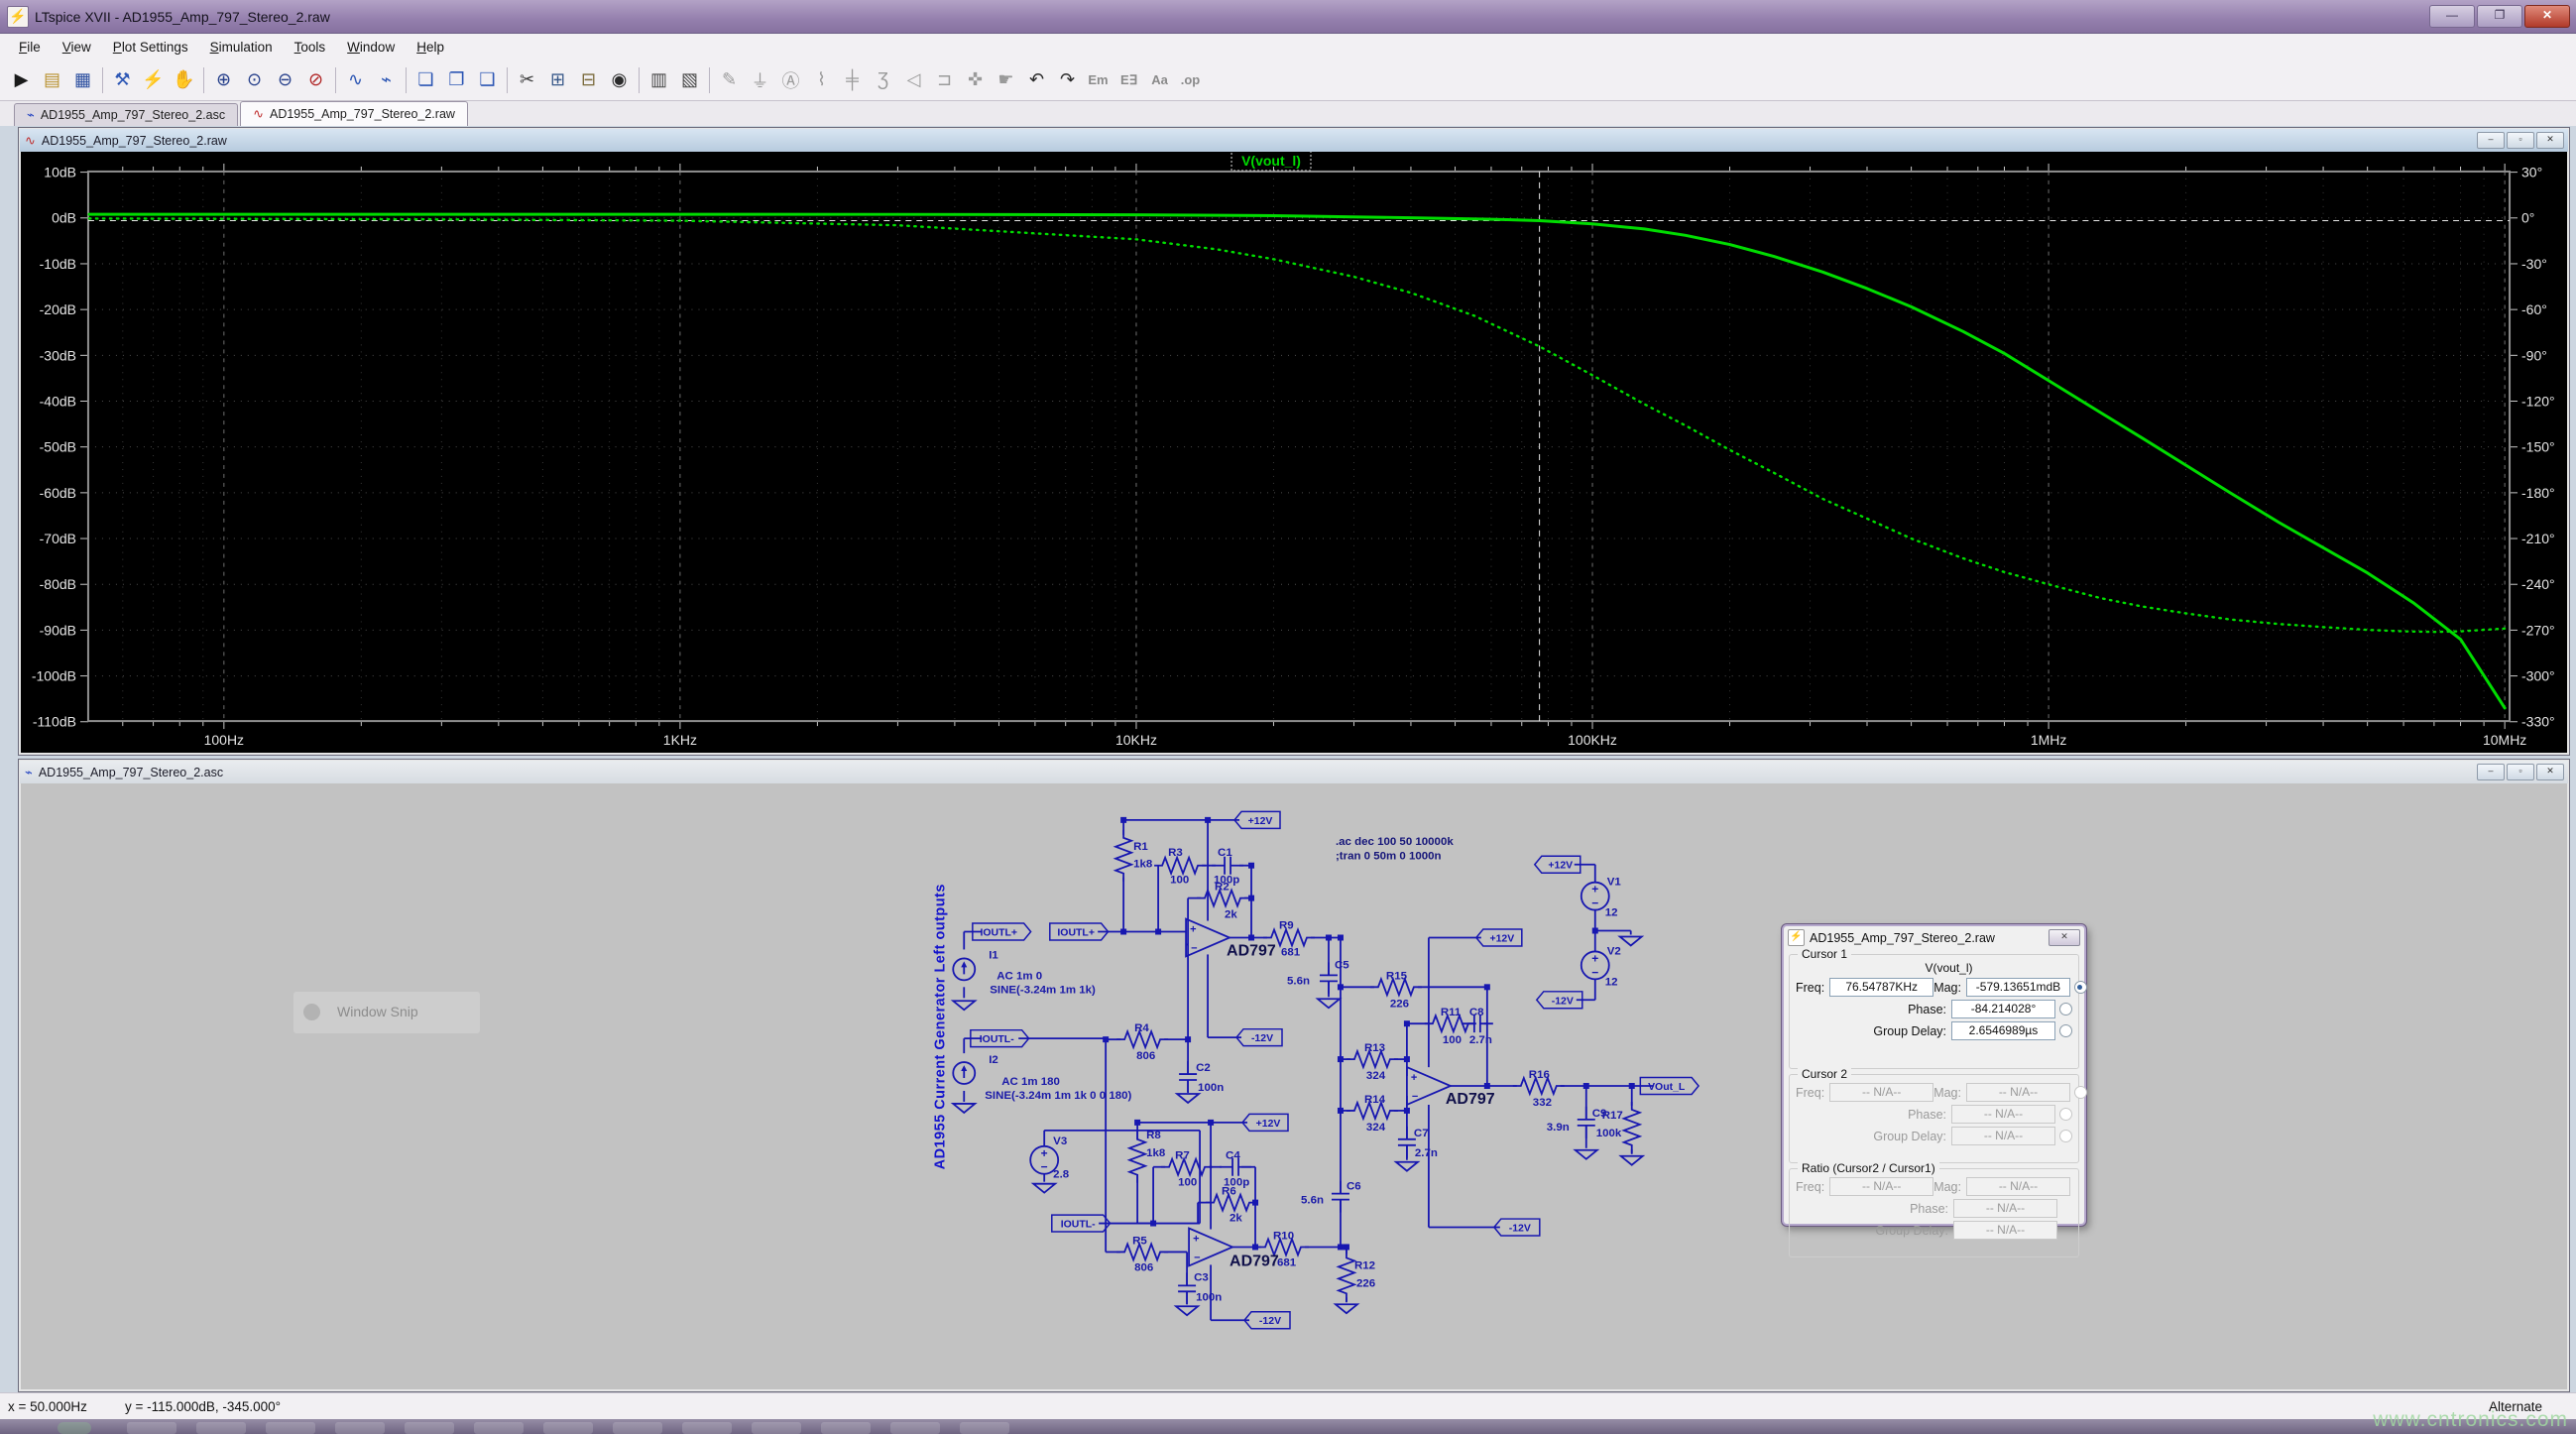 The height and width of the screenshot is (1434, 2576). I want to click on close-button: ✕, so click(2547, 16).